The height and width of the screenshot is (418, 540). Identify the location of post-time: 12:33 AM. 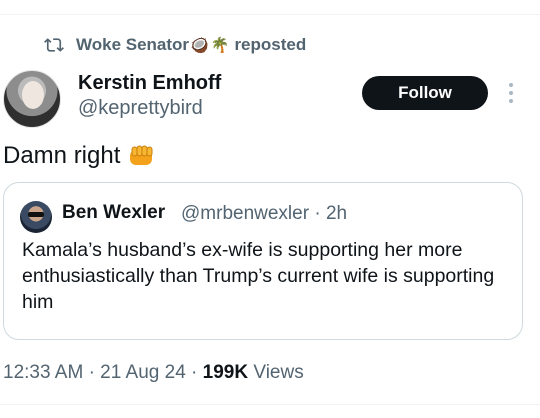
(43, 372).